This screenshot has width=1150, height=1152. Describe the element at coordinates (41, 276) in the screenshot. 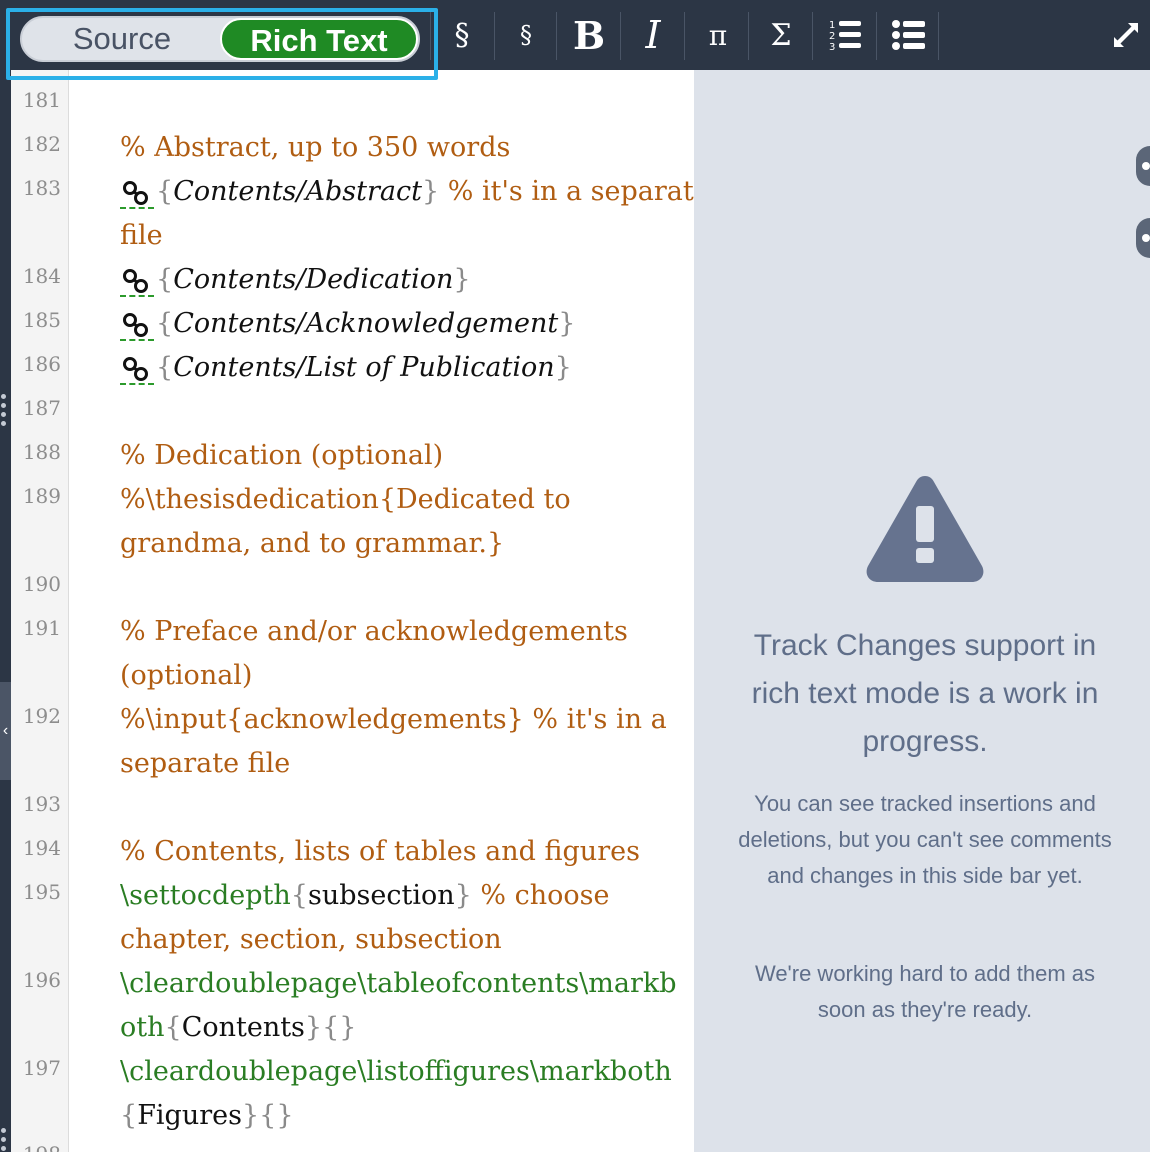

I see `line-number: 184` at that location.